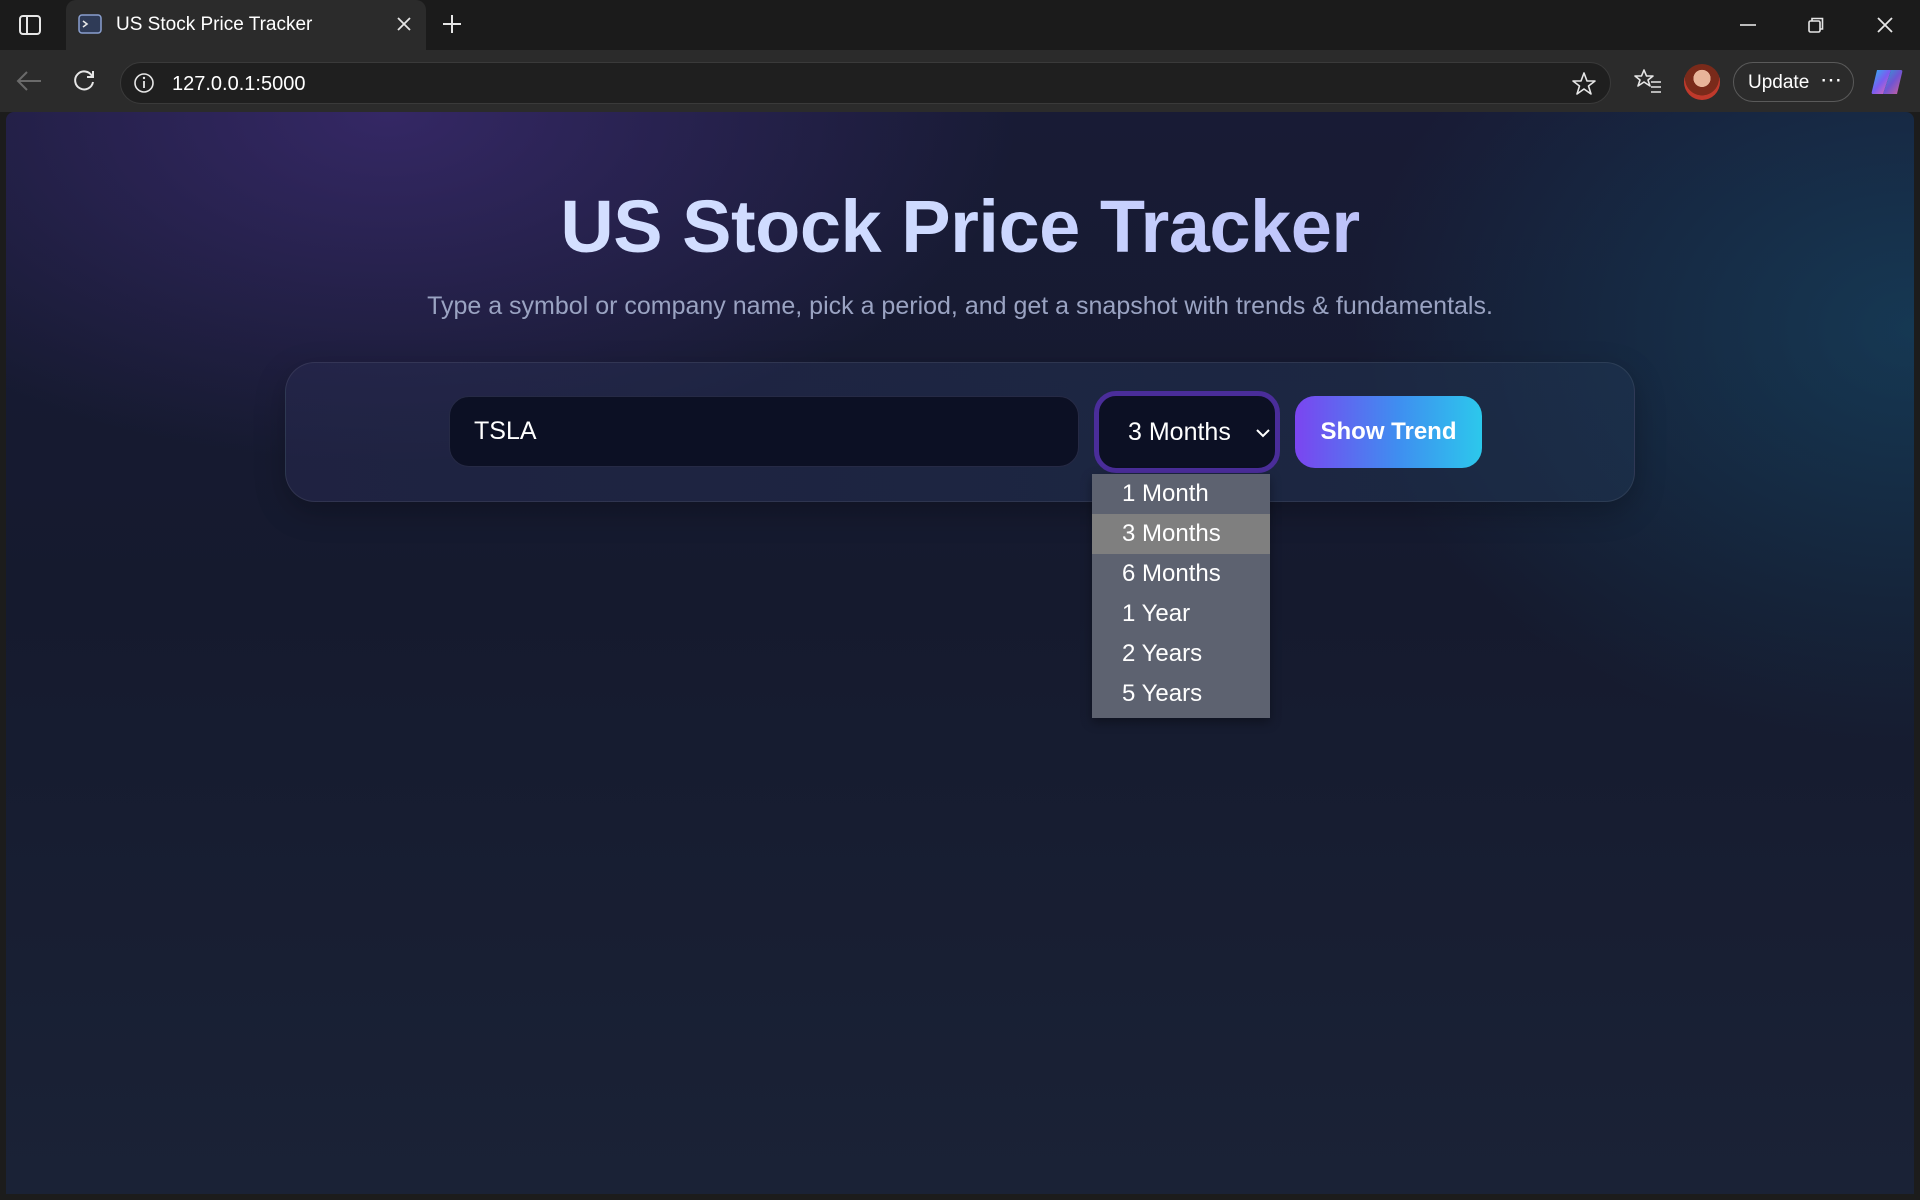  Describe the element at coordinates (1263, 433) in the screenshot. I see `chevron-down-icon` at that location.